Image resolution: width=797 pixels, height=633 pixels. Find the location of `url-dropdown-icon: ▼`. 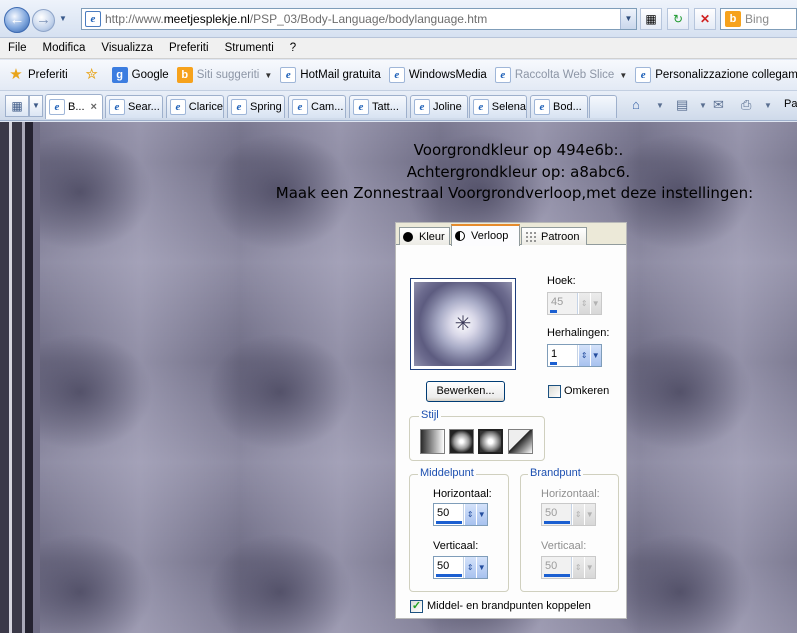

url-dropdown-icon: ▼ is located at coordinates (628, 19).